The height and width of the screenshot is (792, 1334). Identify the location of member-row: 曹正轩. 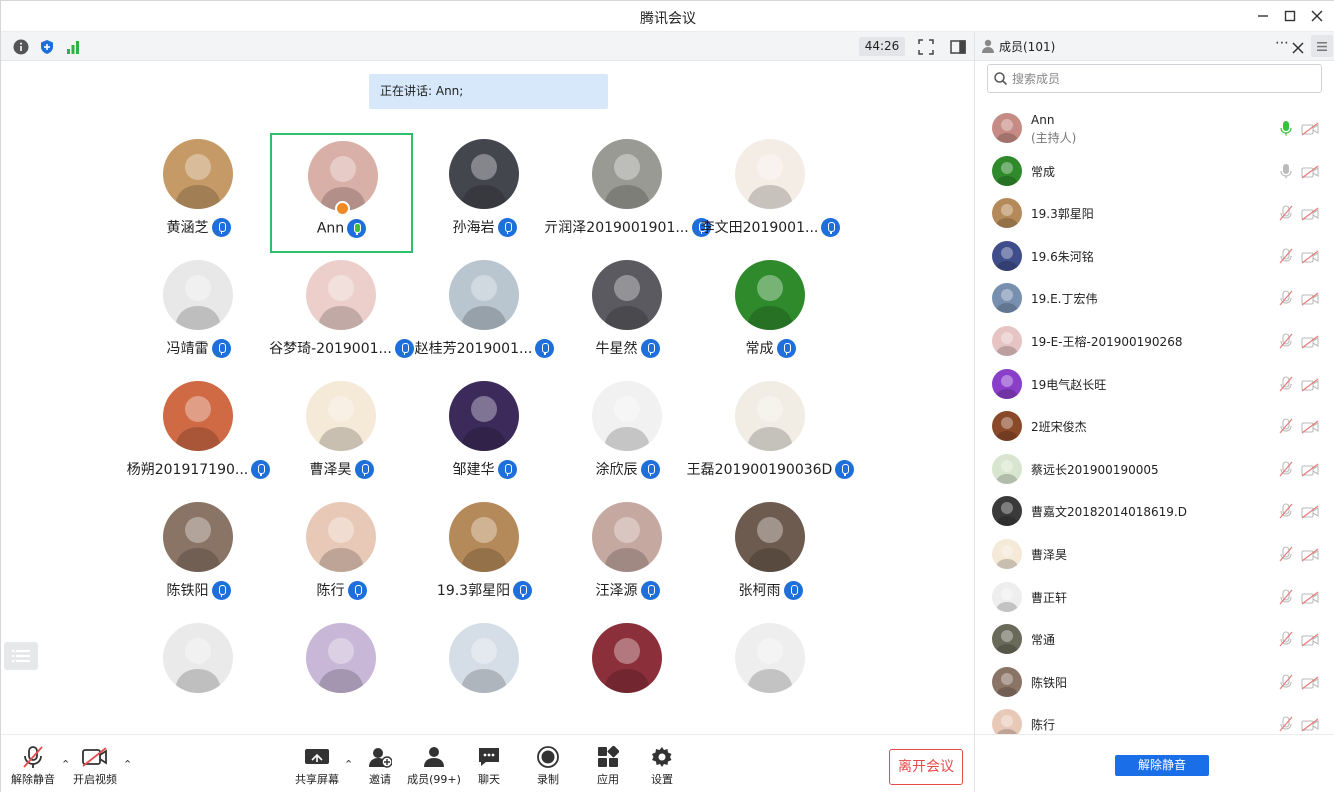
(1154, 596).